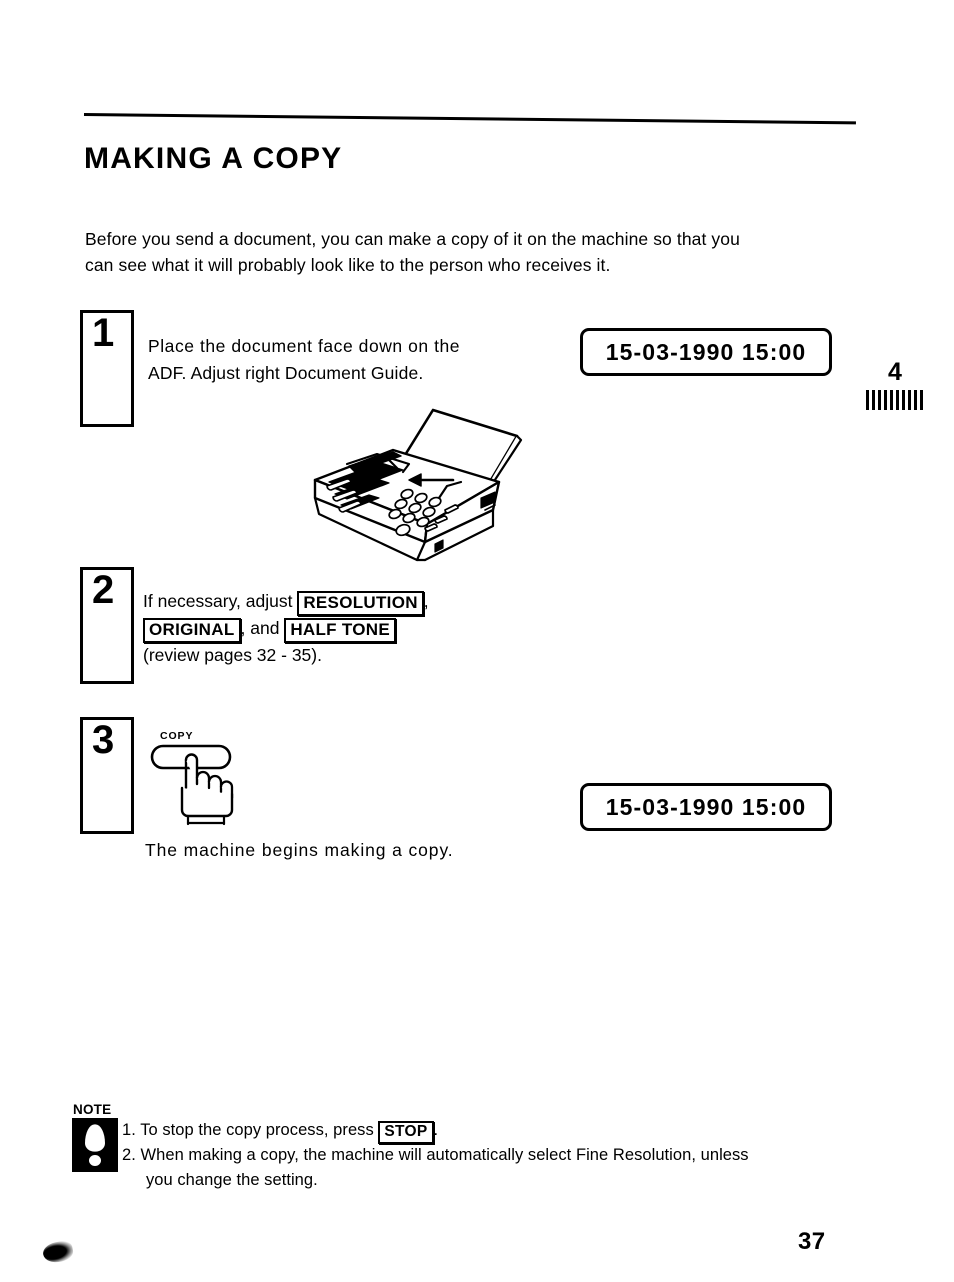 The height and width of the screenshot is (1282, 954). What do you see at coordinates (406, 1132) in the screenshot?
I see `key-stop: STOP` at bounding box center [406, 1132].